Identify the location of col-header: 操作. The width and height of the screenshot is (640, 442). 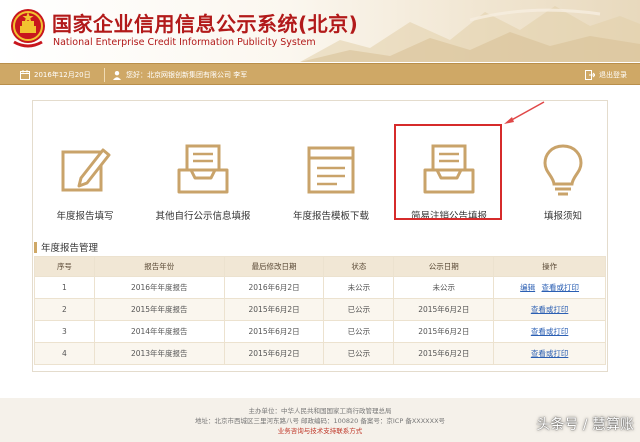
(549, 266).